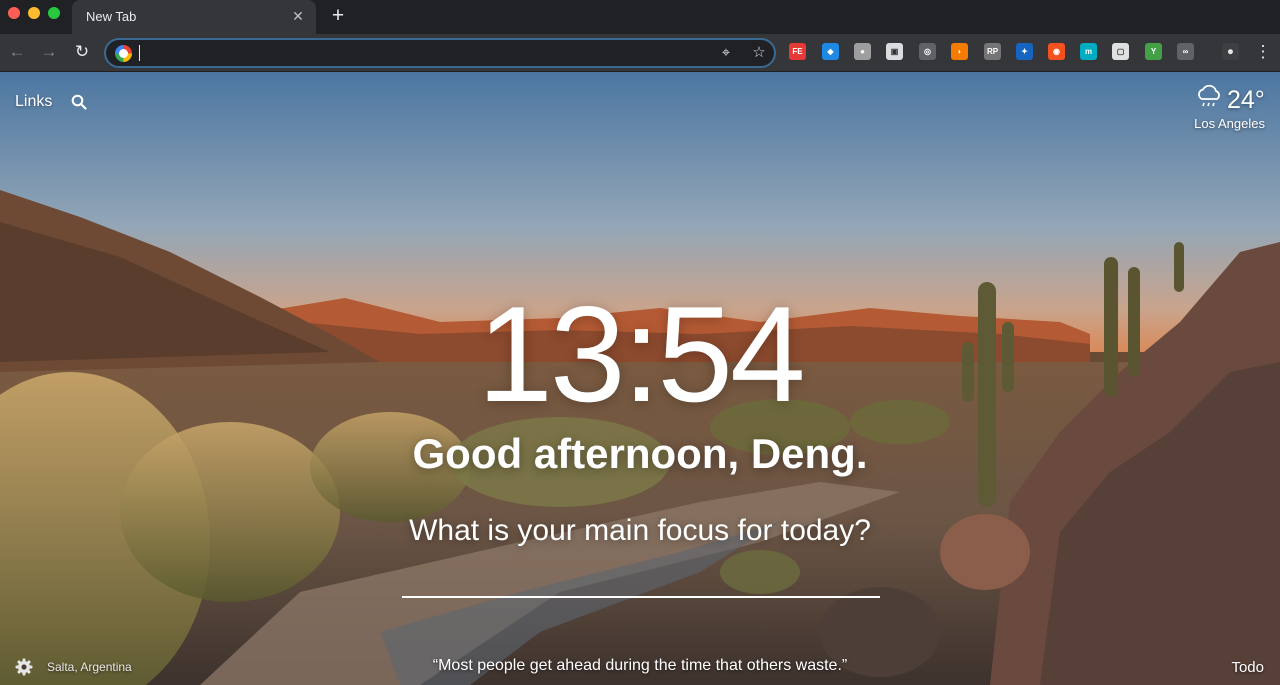  I want to click on todo-button: Todo, so click(1247, 667).